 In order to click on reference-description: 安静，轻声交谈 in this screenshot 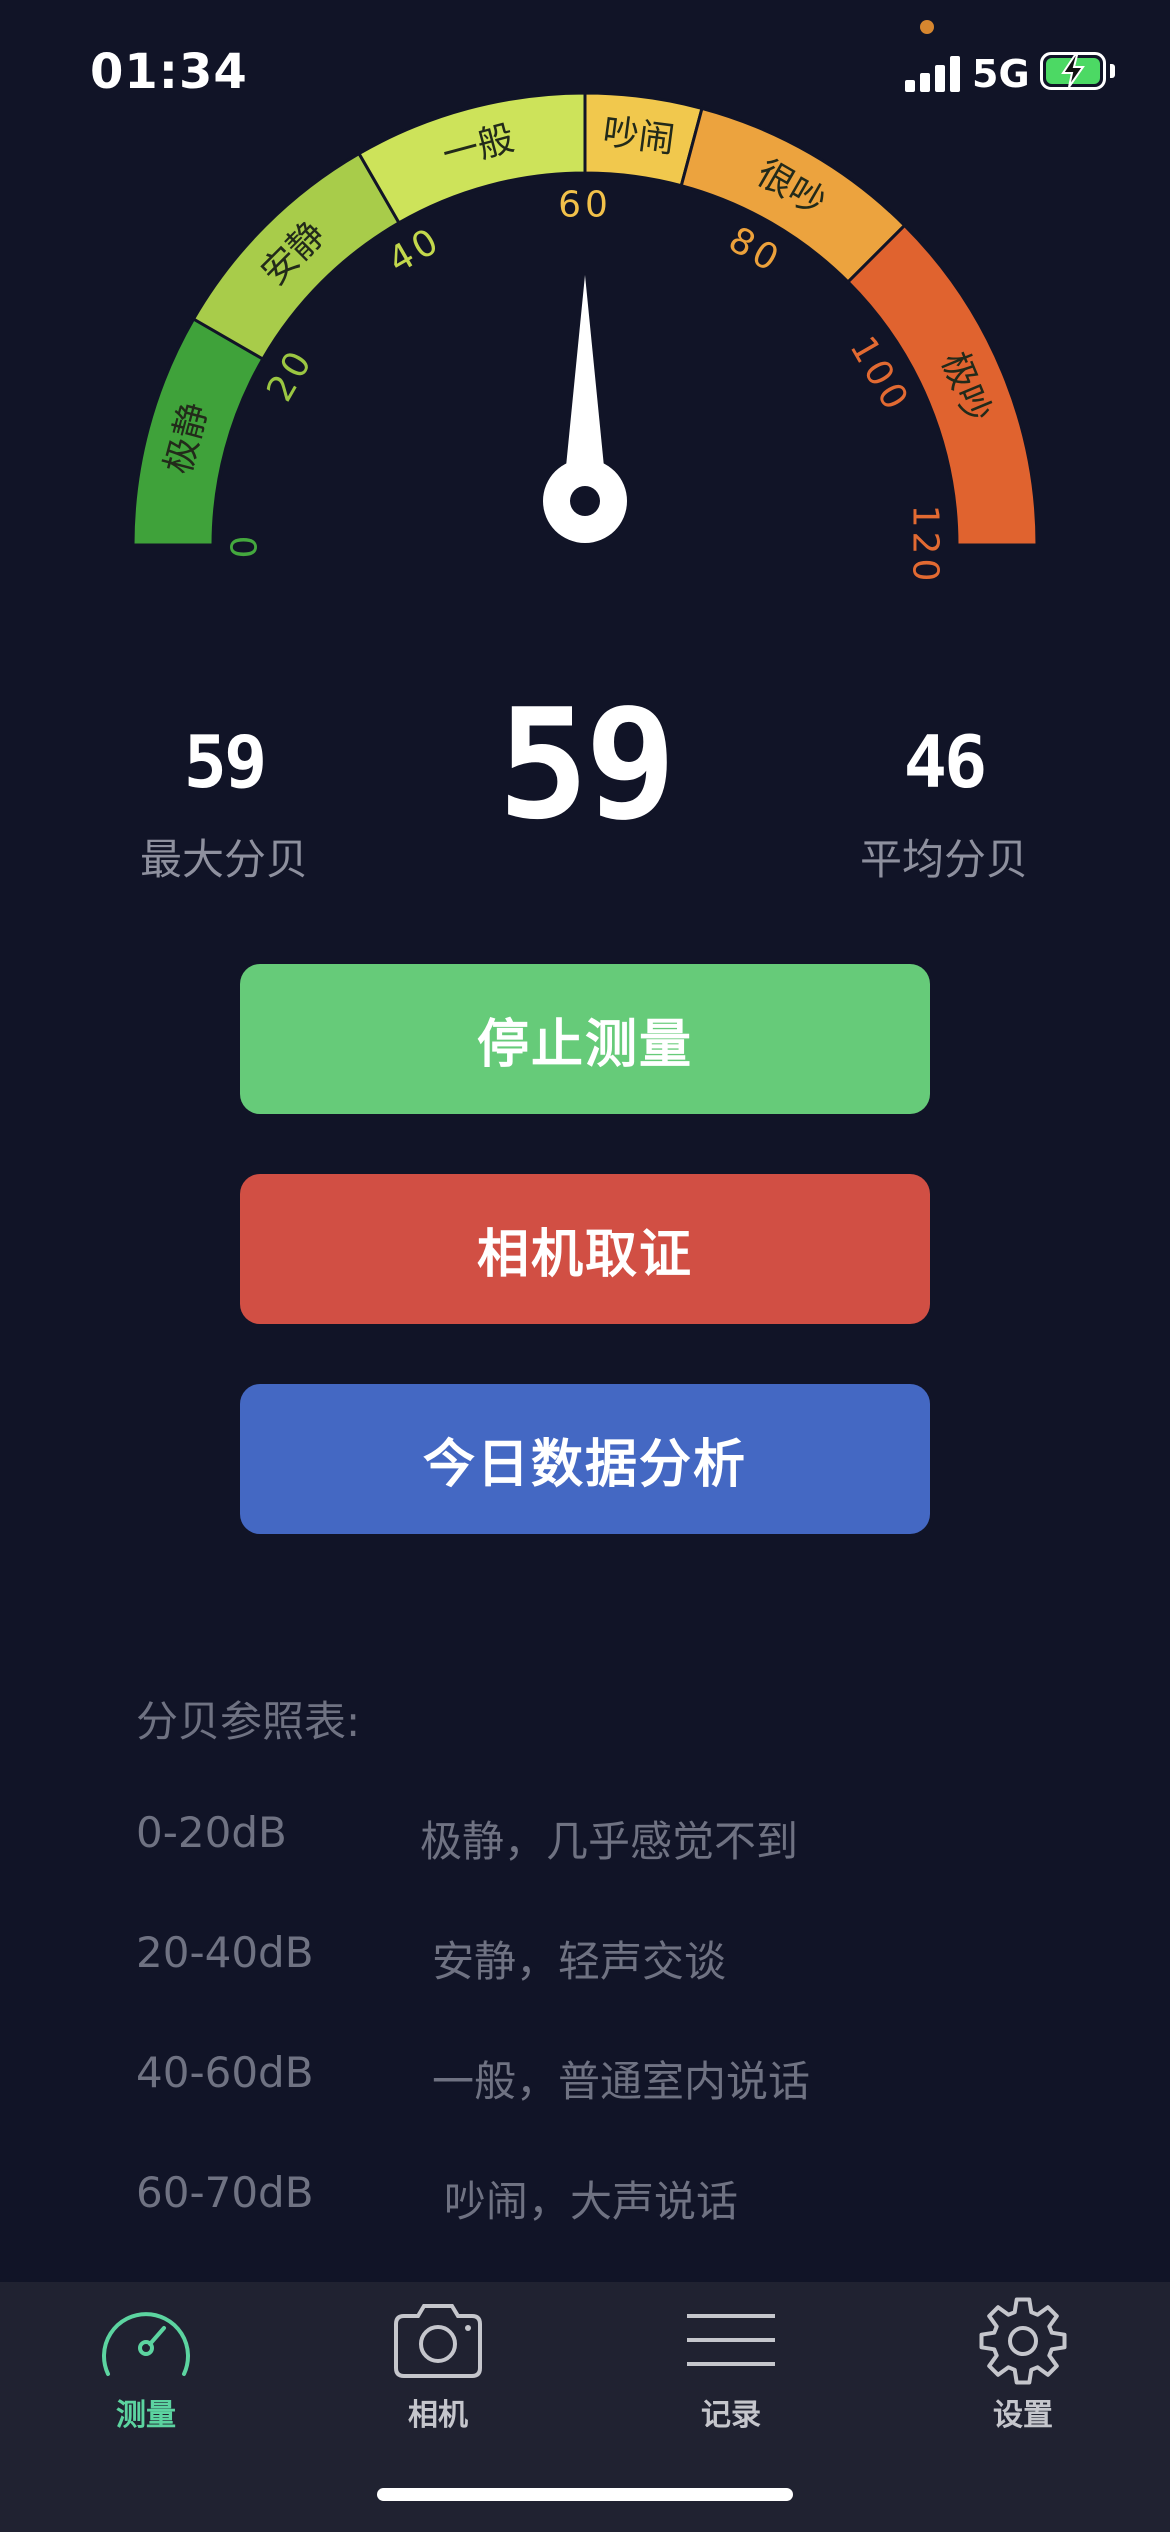, I will do `click(579, 1961)`.